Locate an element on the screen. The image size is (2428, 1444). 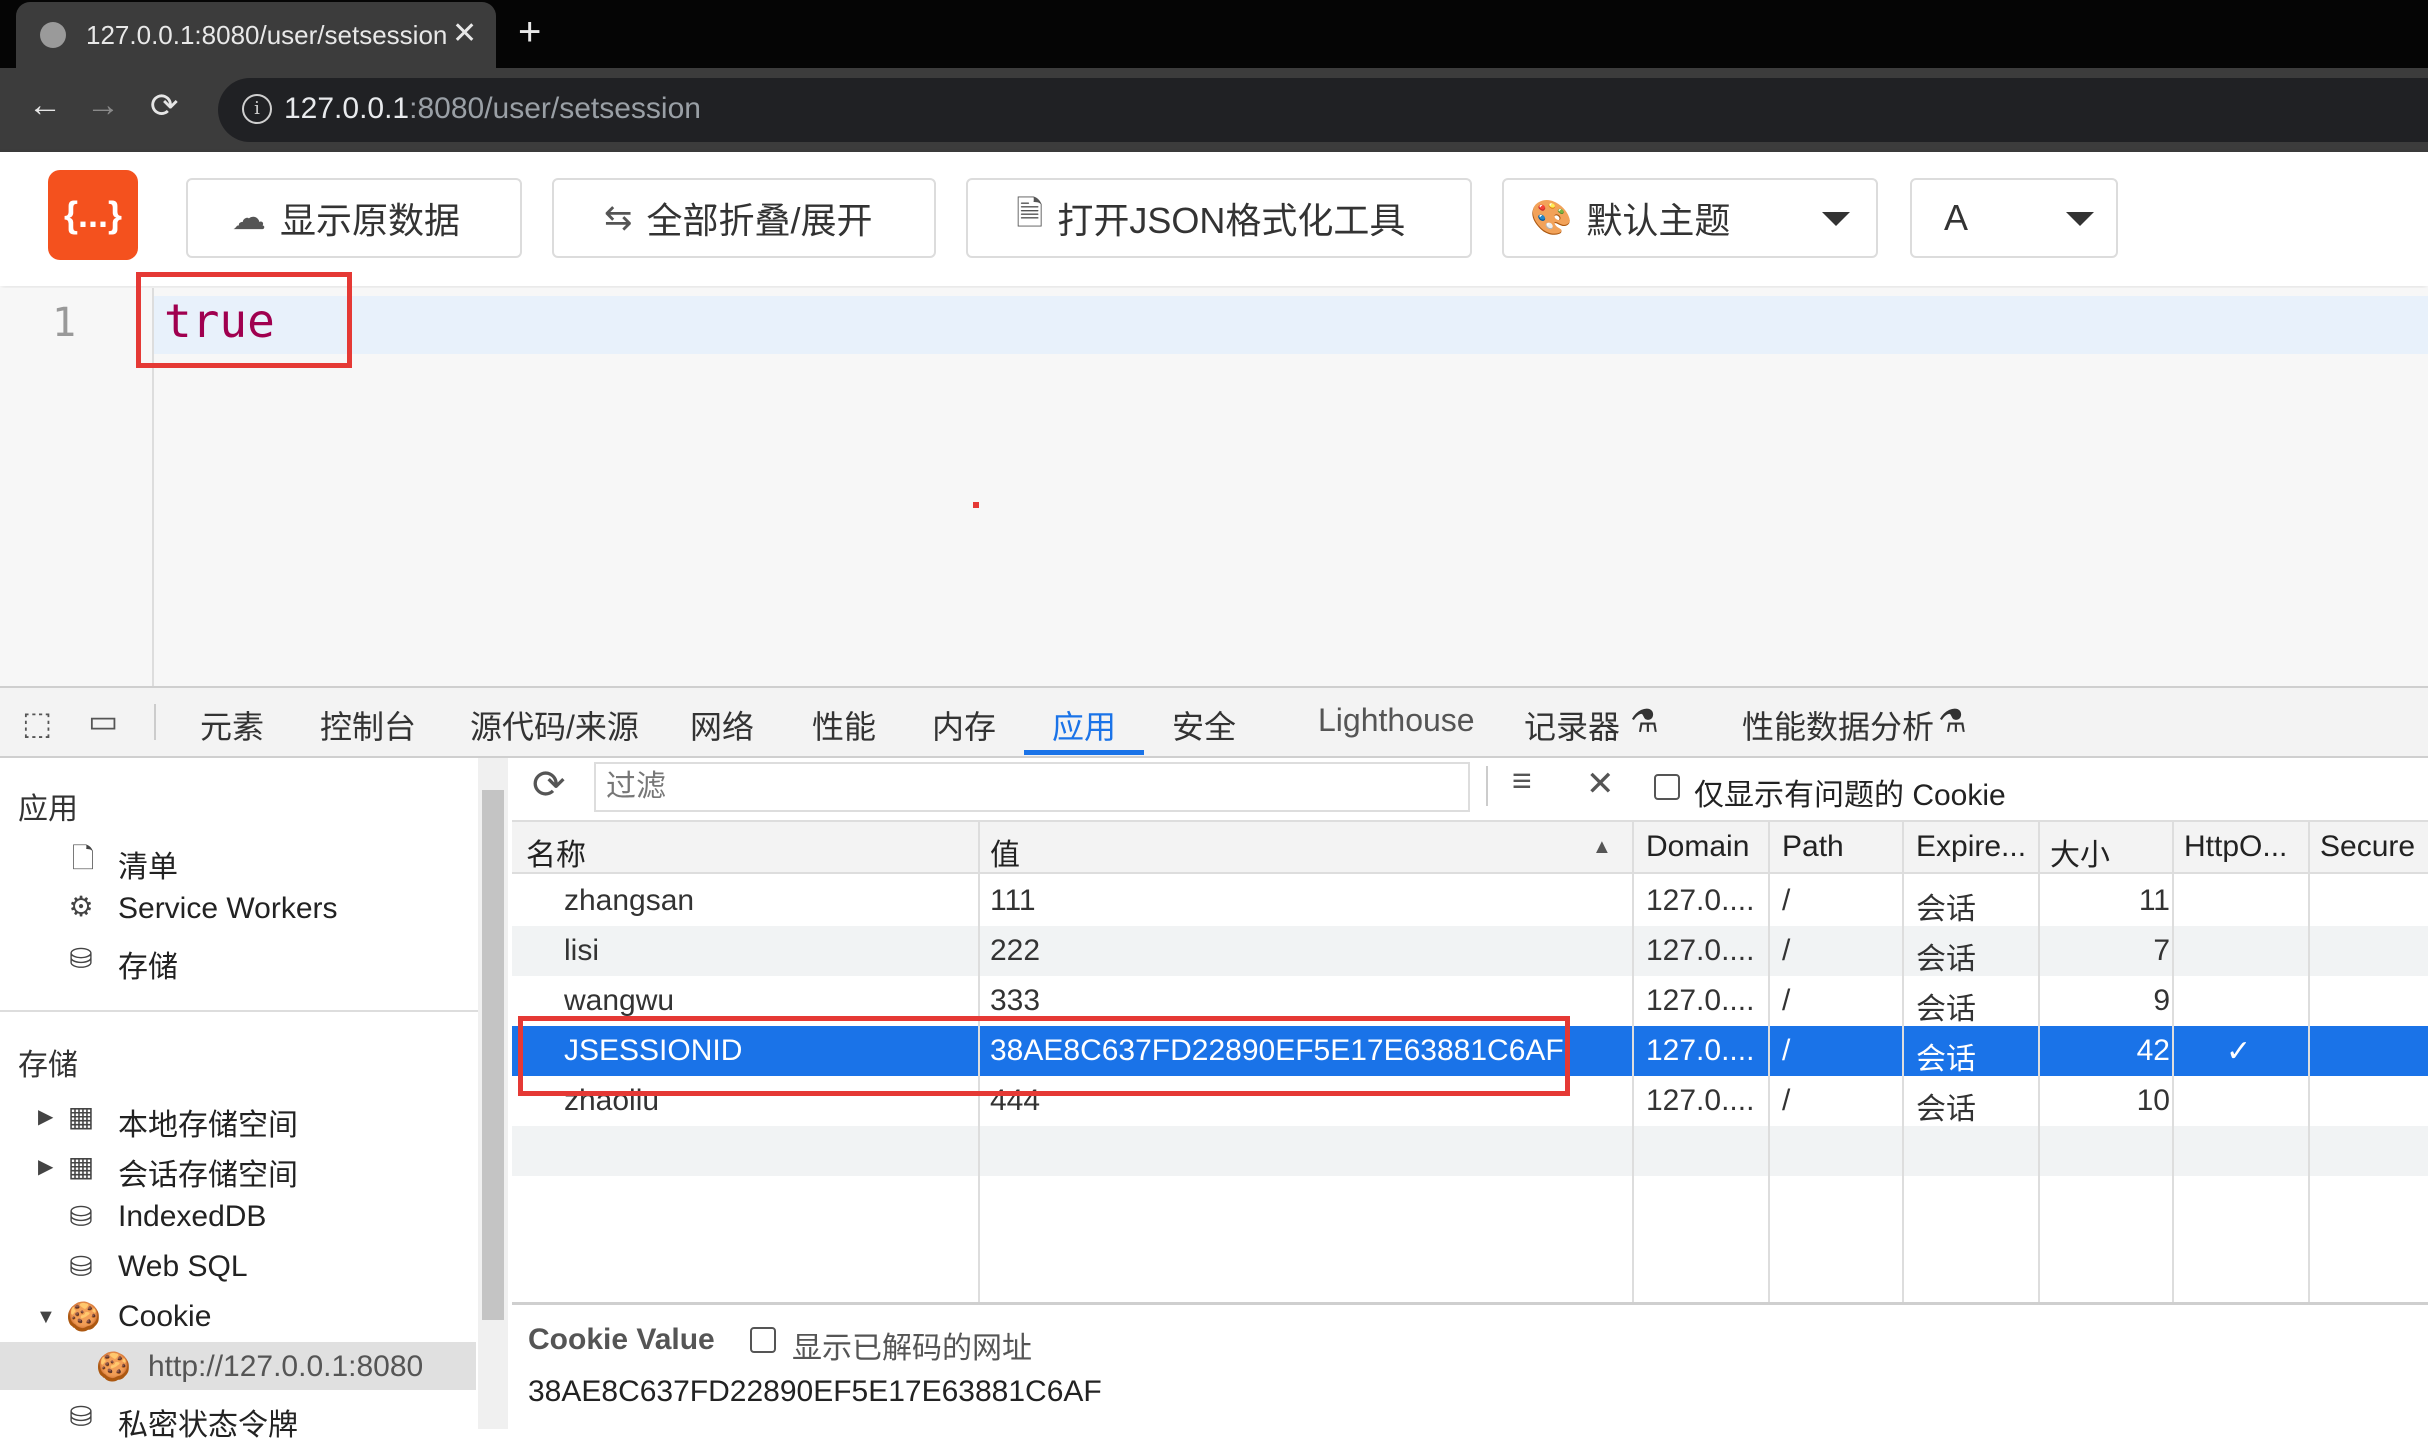
cookie-icon: 🍪 is located at coordinates (83, 1316).